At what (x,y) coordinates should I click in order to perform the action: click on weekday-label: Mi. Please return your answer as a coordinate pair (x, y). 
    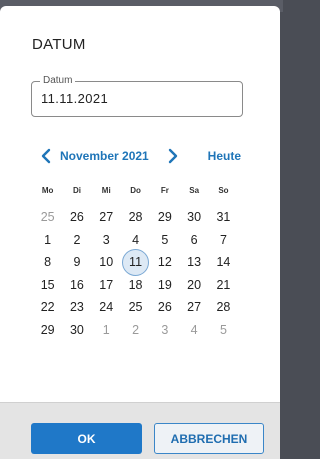
    Looking at the image, I should click on (106, 190).